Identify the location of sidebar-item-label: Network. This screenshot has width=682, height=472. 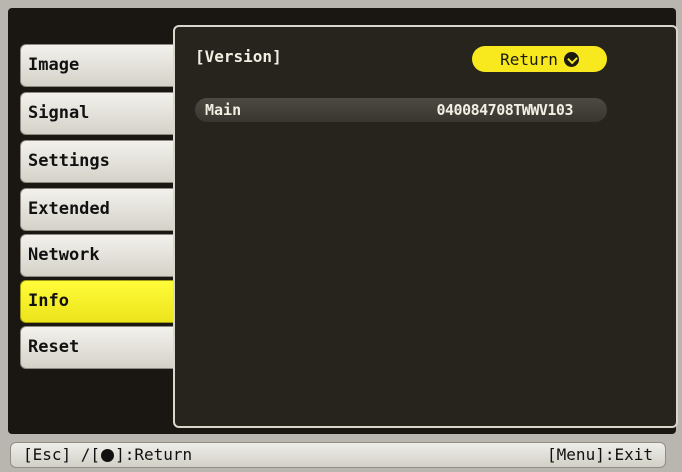
(64, 255).